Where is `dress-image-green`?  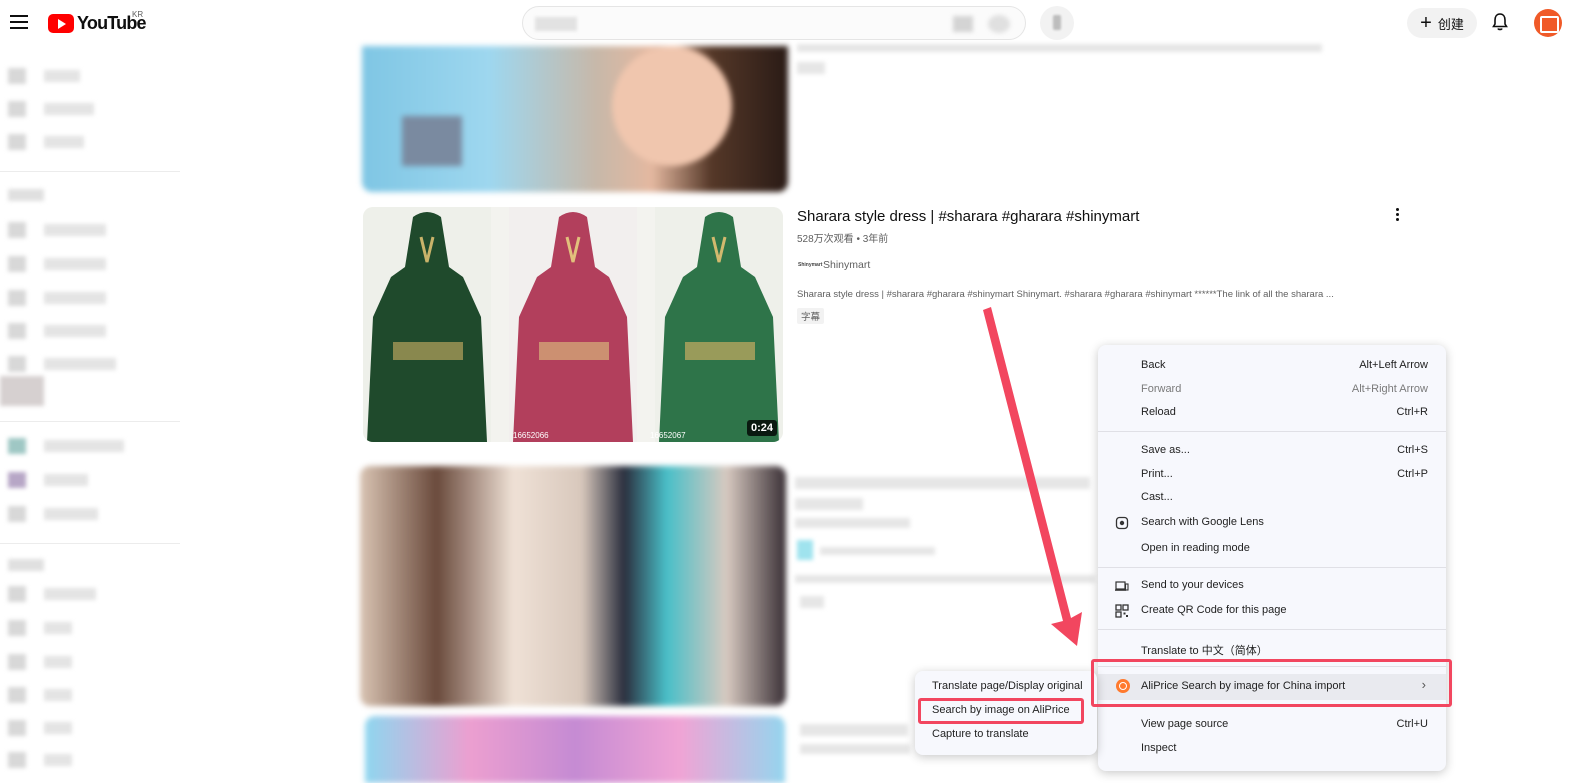 dress-image-green is located at coordinates (427, 324).